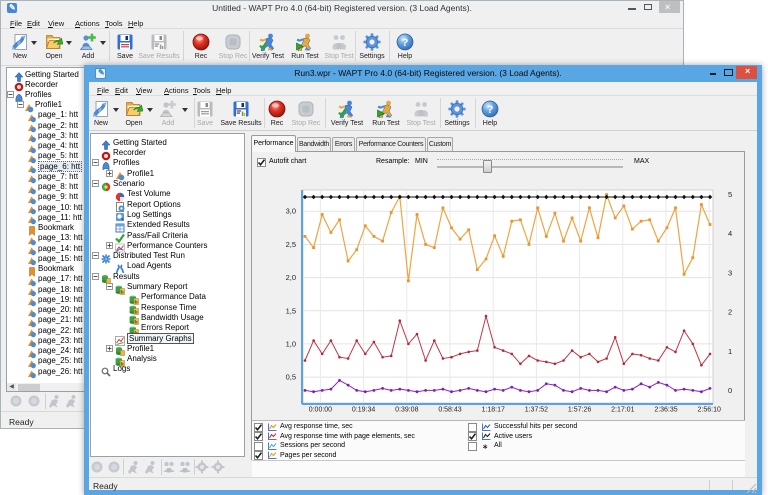 This screenshot has height=495, width=768. What do you see at coordinates (730, 233) in the screenshot?
I see `svg-text: 4` at bounding box center [730, 233].